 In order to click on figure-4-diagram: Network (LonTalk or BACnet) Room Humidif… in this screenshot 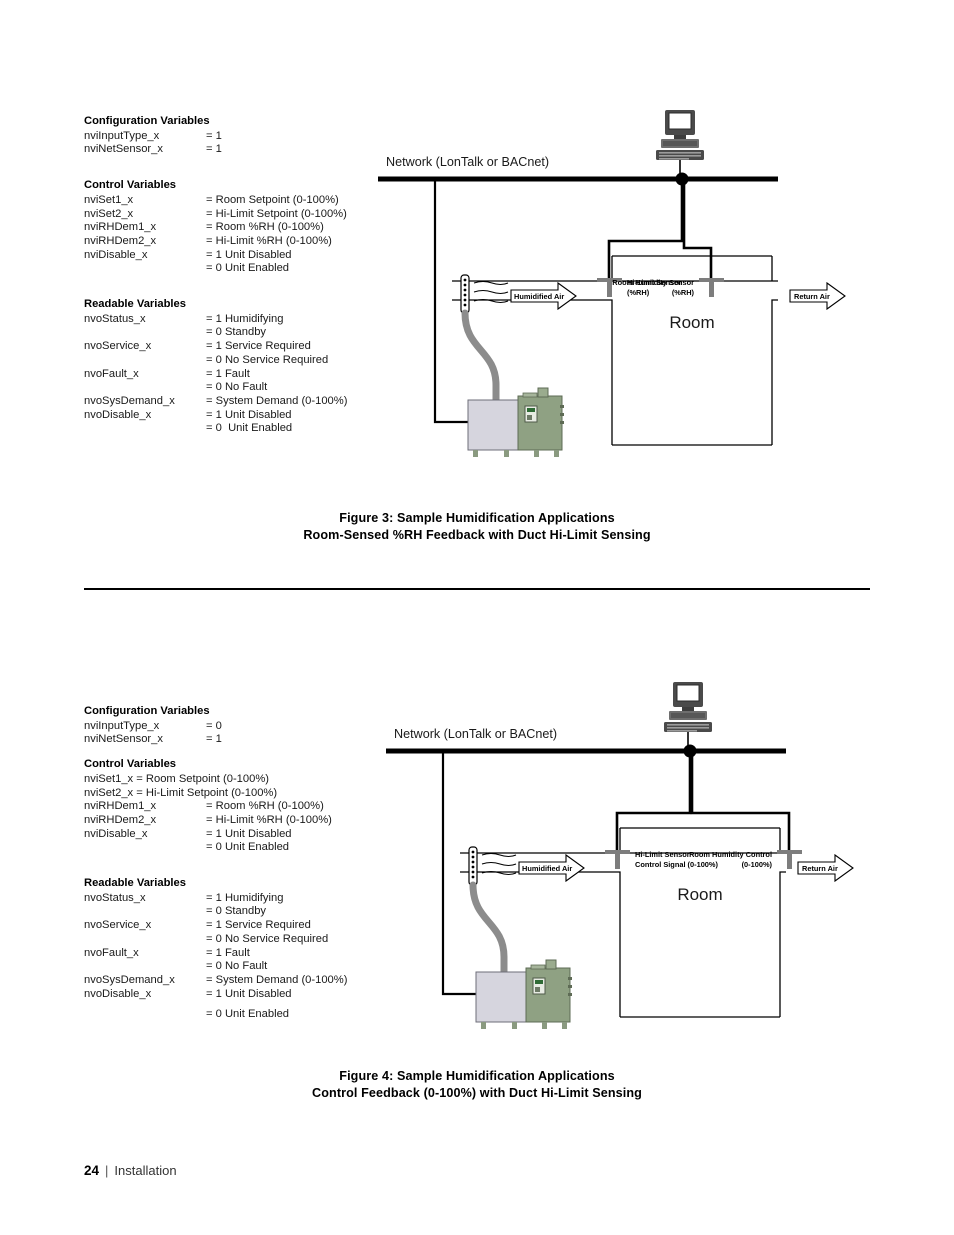, I will do `click(626, 852)`.